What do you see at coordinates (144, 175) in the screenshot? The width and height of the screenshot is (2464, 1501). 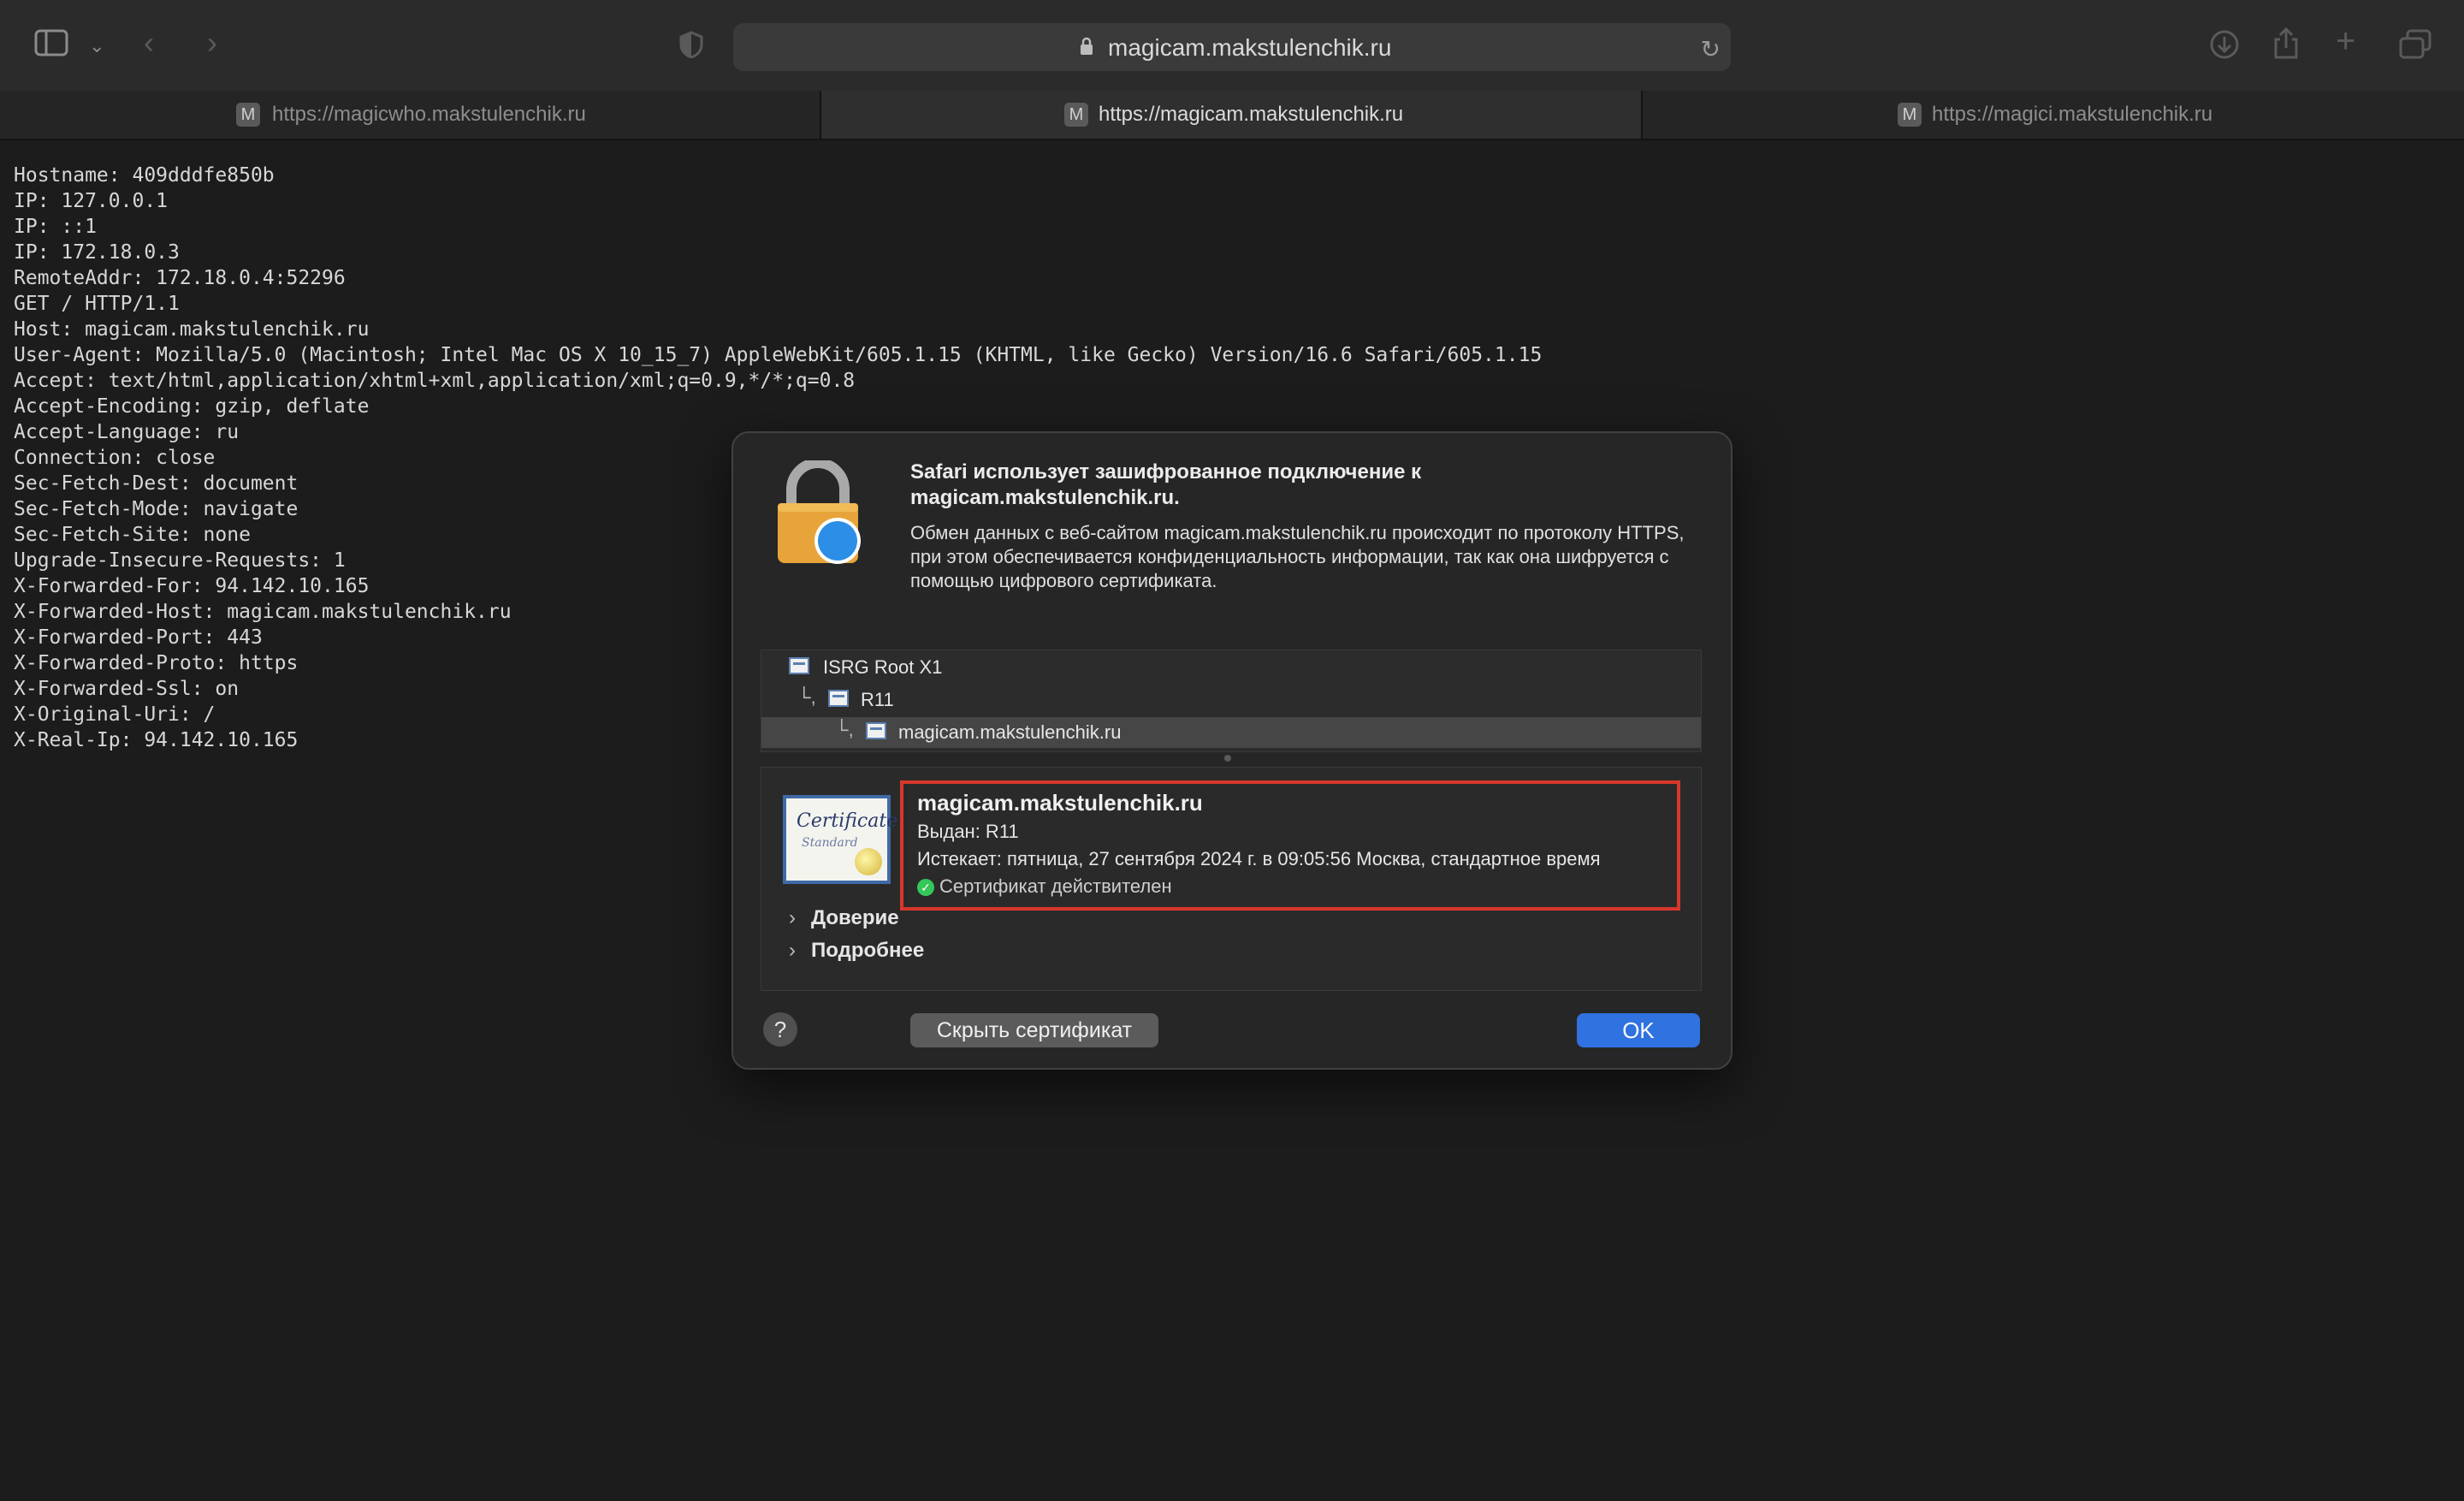 I see `page-text-line: Hostname: 409dddfe850b` at bounding box center [144, 175].